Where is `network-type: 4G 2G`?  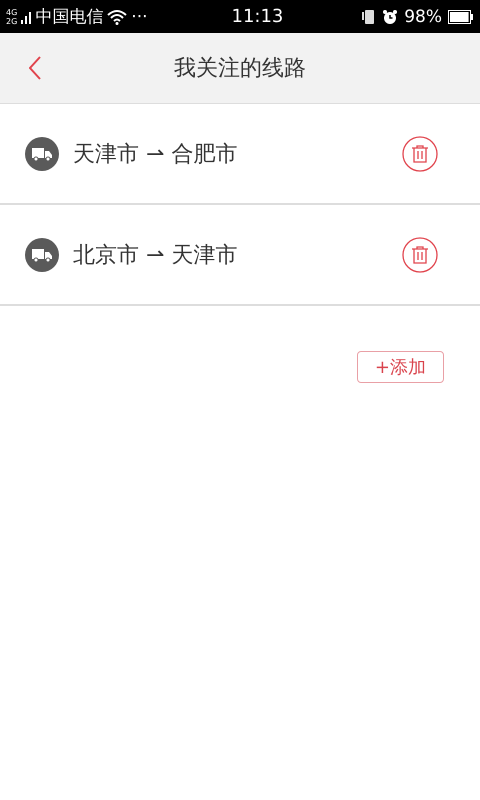 network-type: 4G 2G is located at coordinates (12, 17).